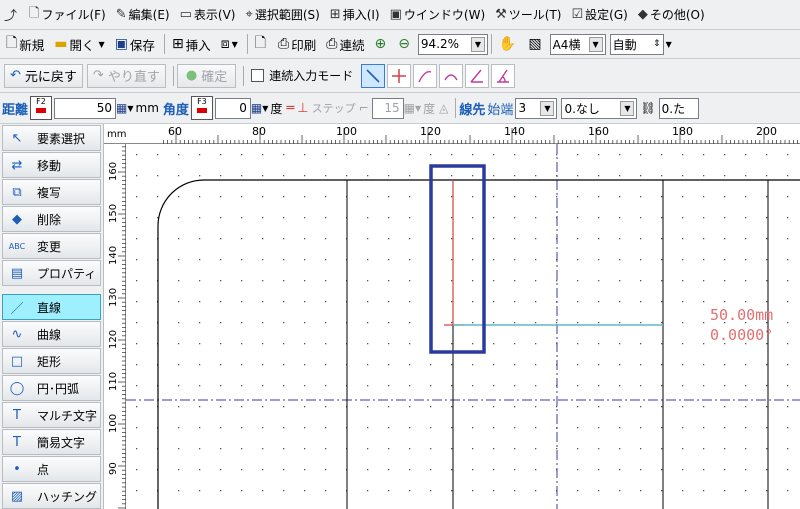 Image resolution: width=800 pixels, height=509 pixels. I want to click on zoom-out-button: ⊖, so click(405, 44).